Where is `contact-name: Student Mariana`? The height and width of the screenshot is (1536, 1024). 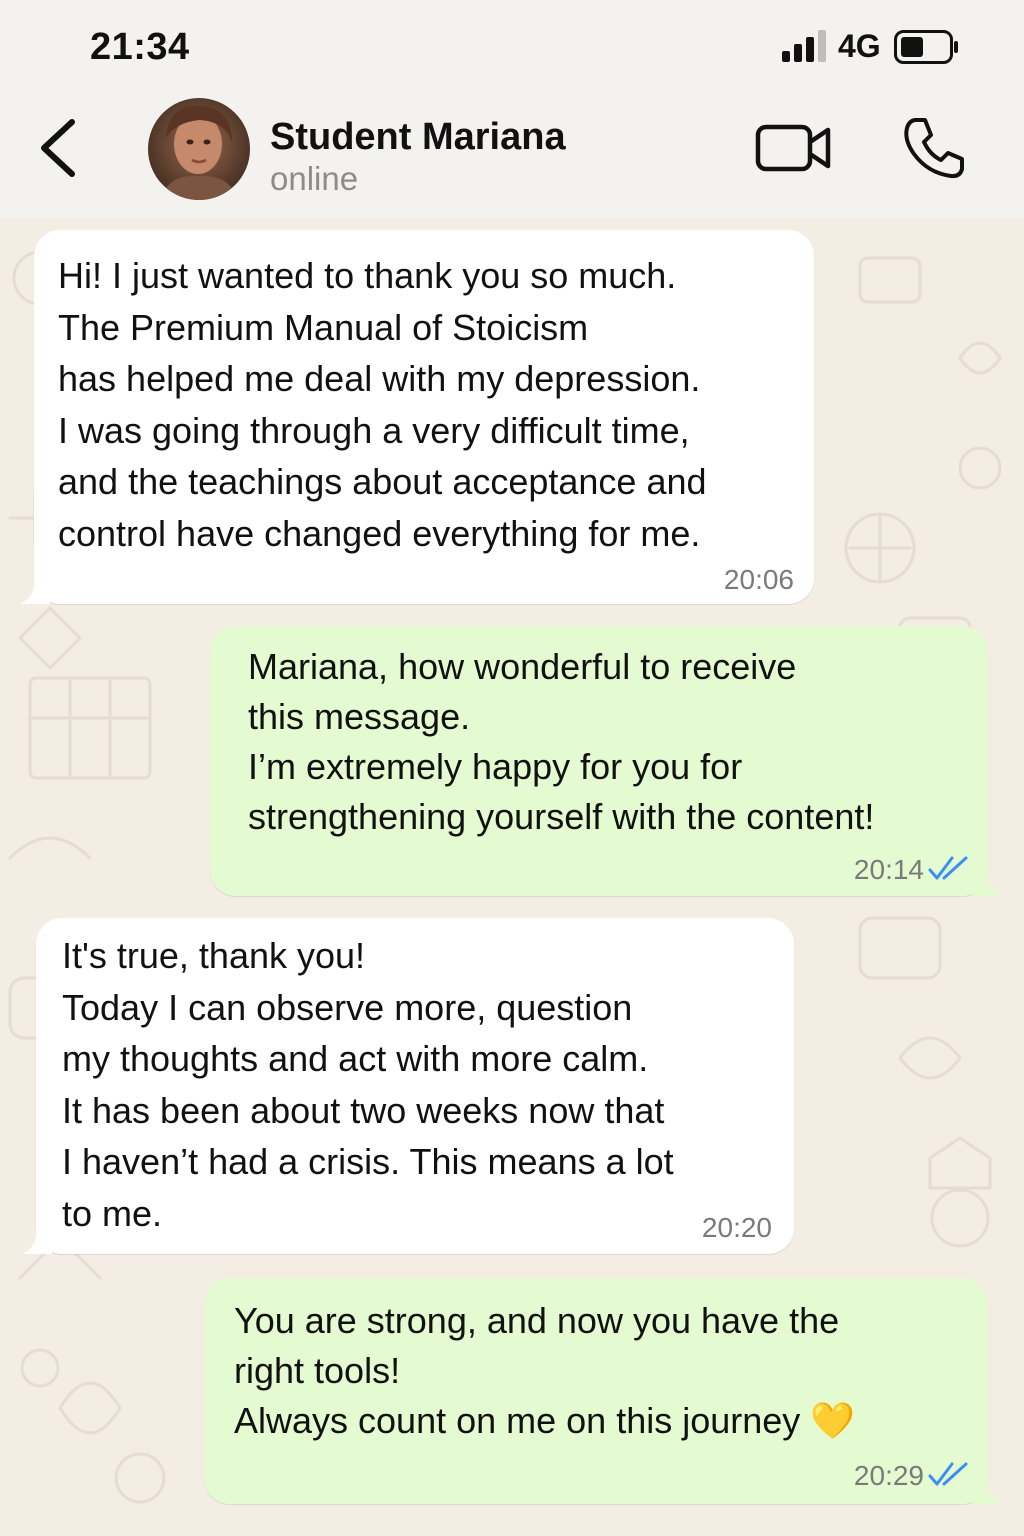 contact-name: Student Mariana is located at coordinates (418, 137).